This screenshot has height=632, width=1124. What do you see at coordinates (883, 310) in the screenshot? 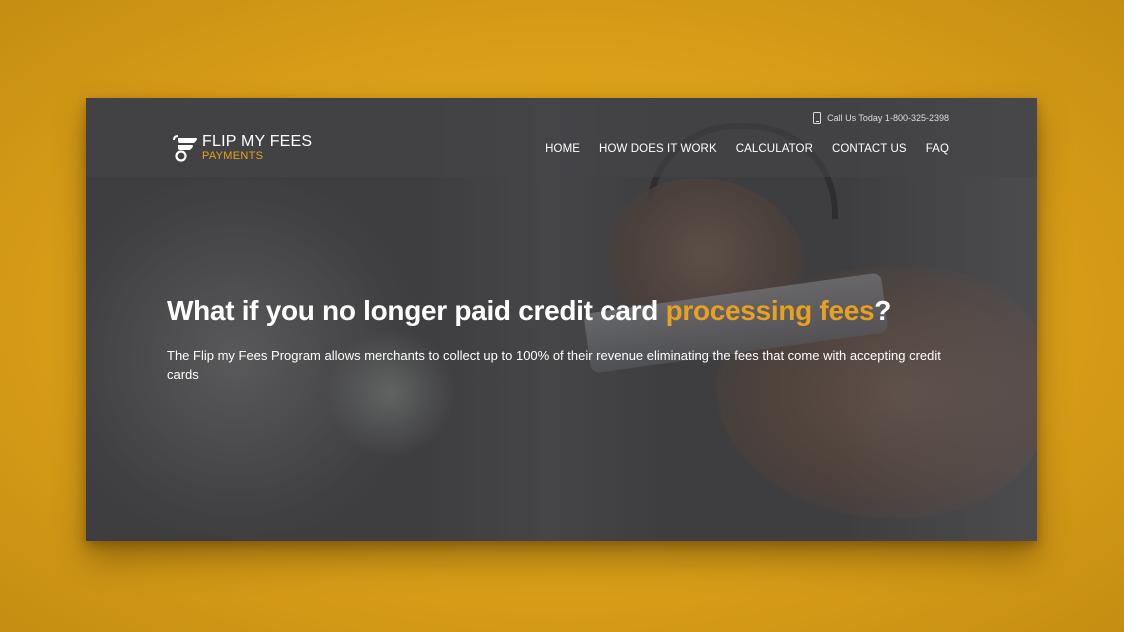
I see `hero-title-suffix: ?` at bounding box center [883, 310].